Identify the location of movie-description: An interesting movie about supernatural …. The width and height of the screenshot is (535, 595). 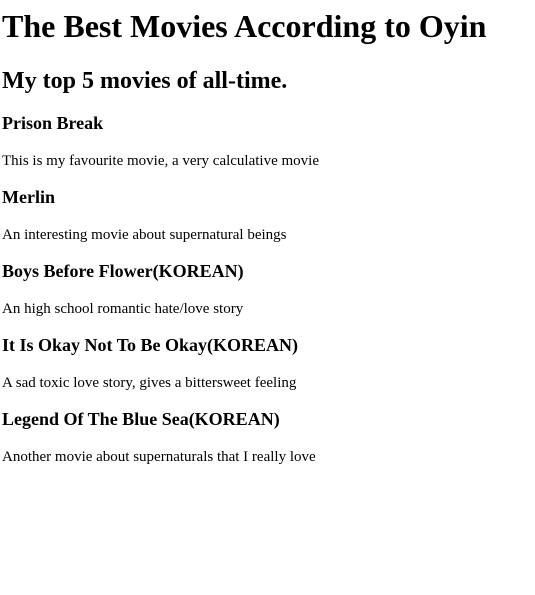
(144, 235).